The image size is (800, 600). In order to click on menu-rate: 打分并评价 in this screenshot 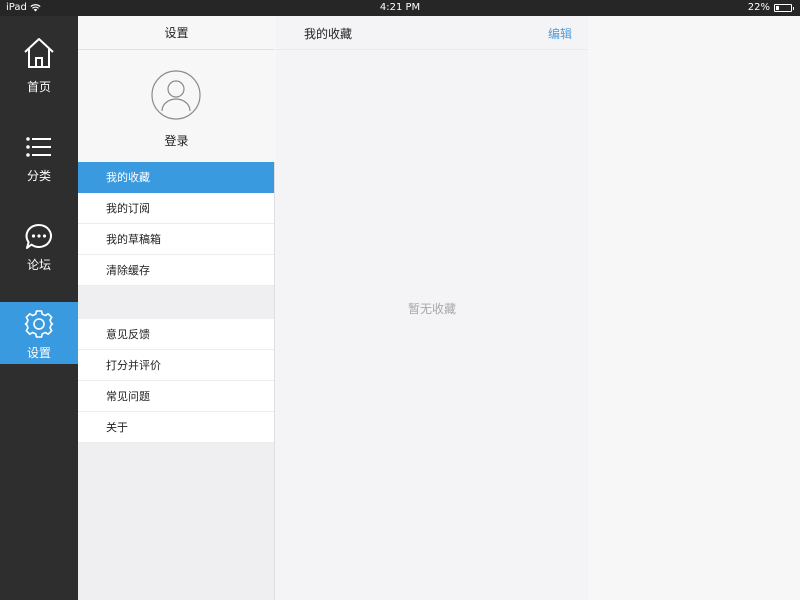, I will do `click(176, 365)`.